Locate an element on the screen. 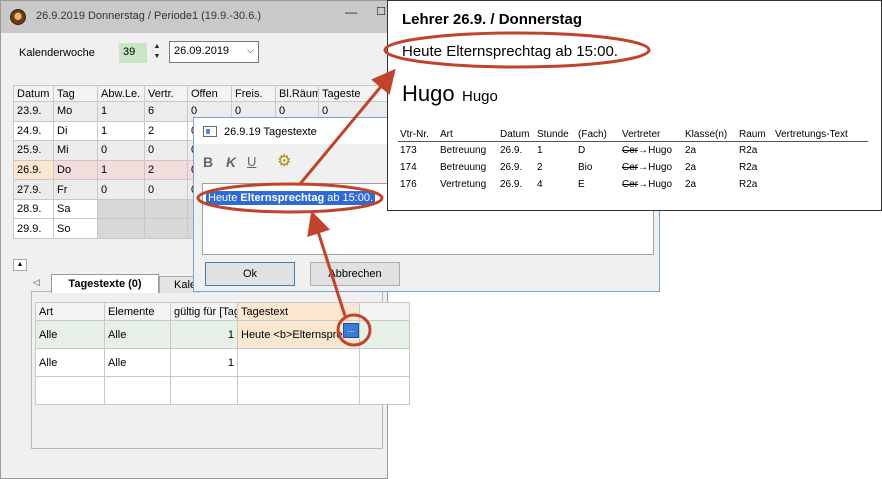 The width and height of the screenshot is (882, 479). italic-button: K is located at coordinates (231, 162).